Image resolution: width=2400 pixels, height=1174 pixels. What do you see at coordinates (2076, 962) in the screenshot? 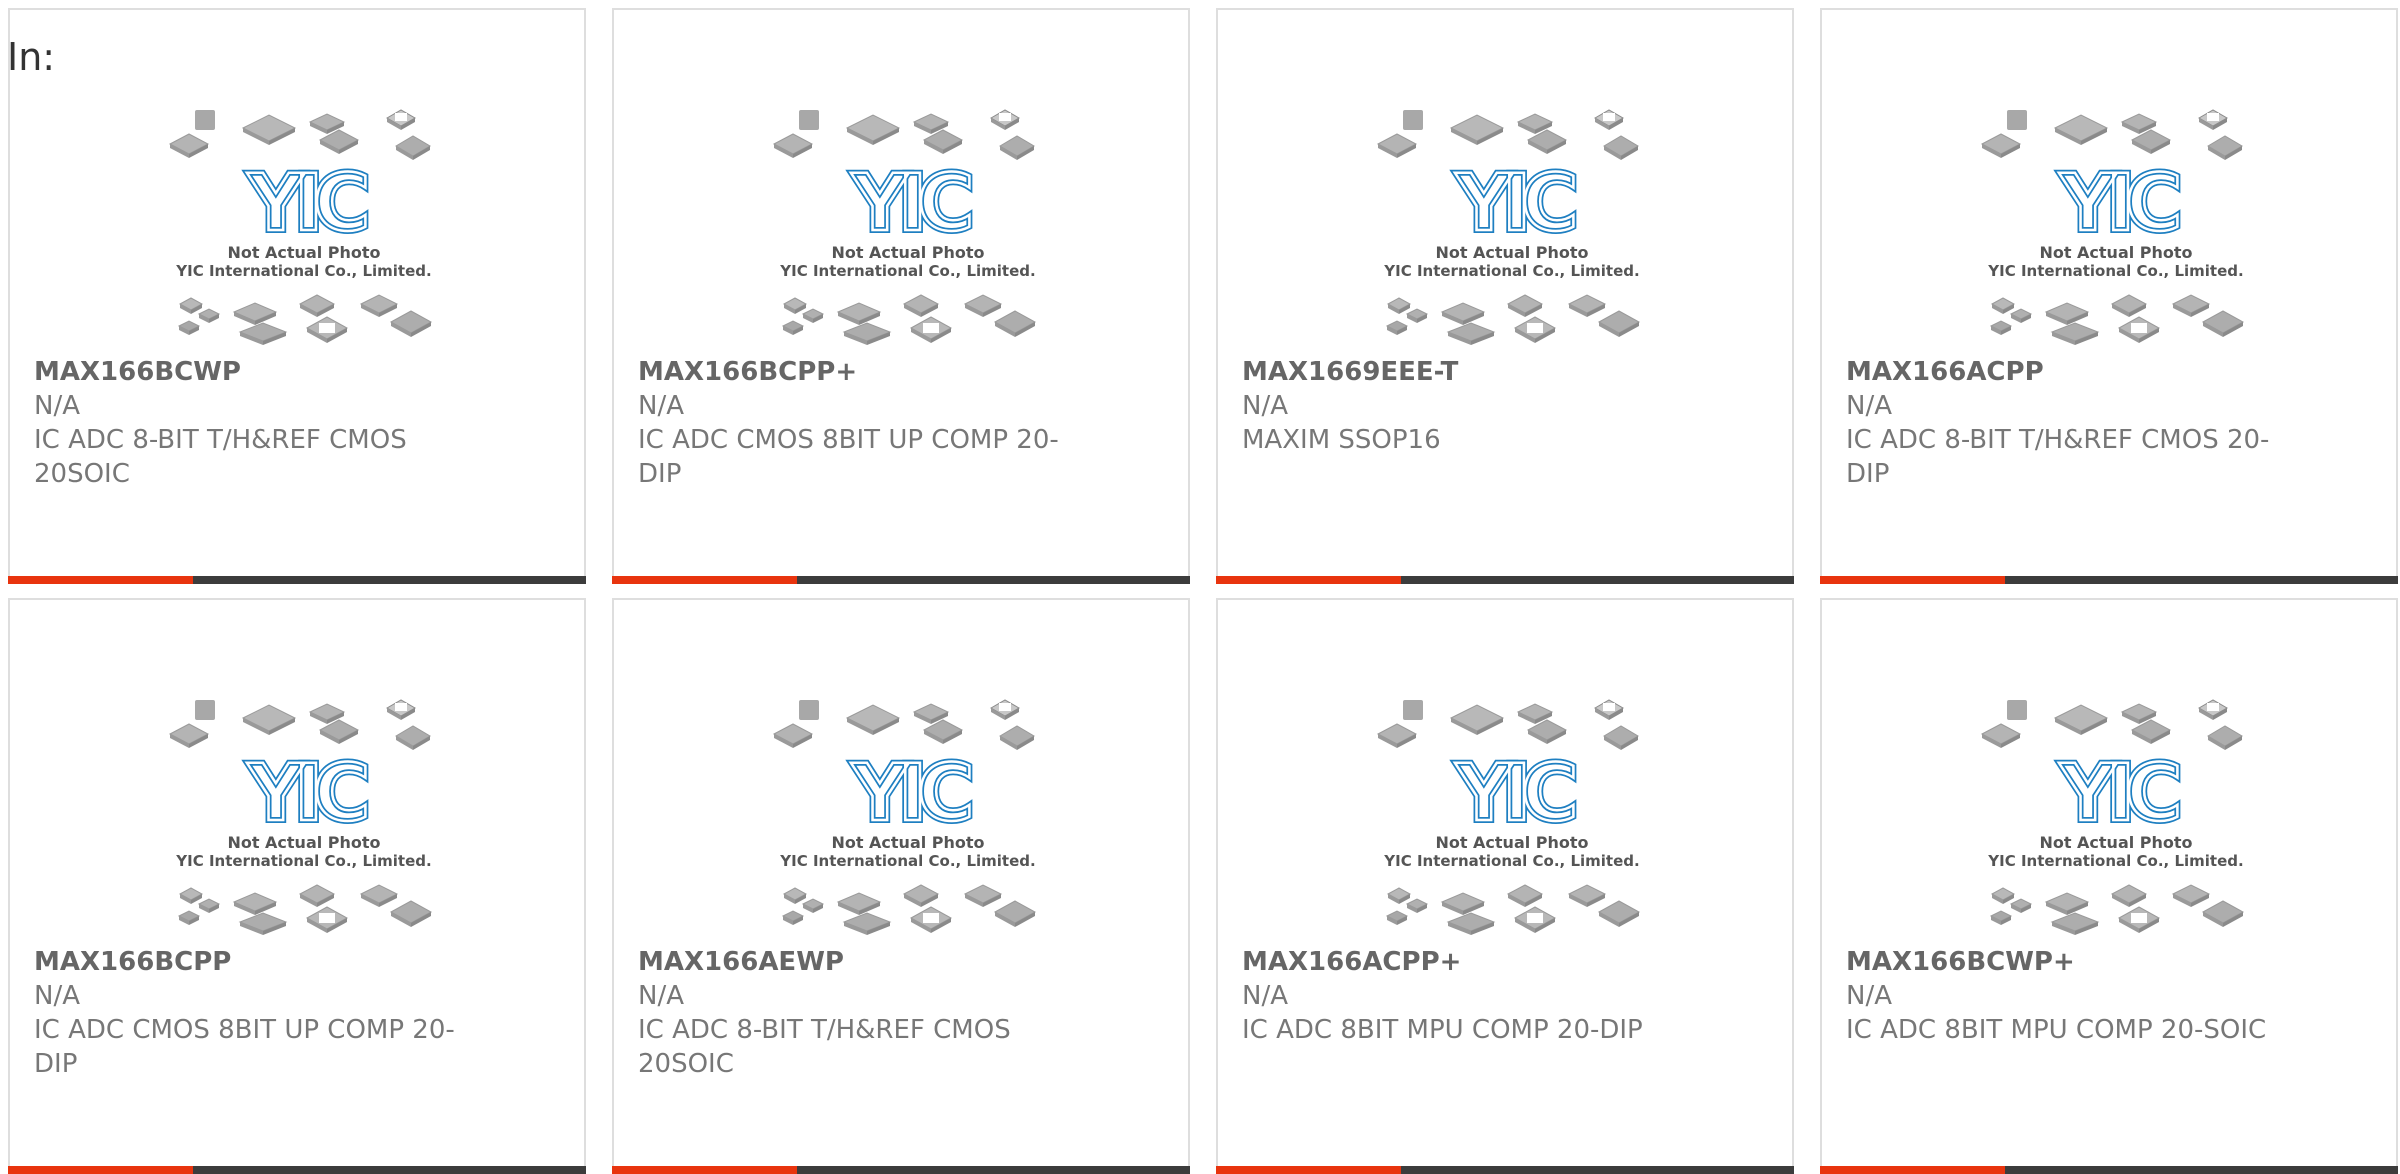
I see `part-number-link: MAX166BCWP+` at bounding box center [2076, 962].